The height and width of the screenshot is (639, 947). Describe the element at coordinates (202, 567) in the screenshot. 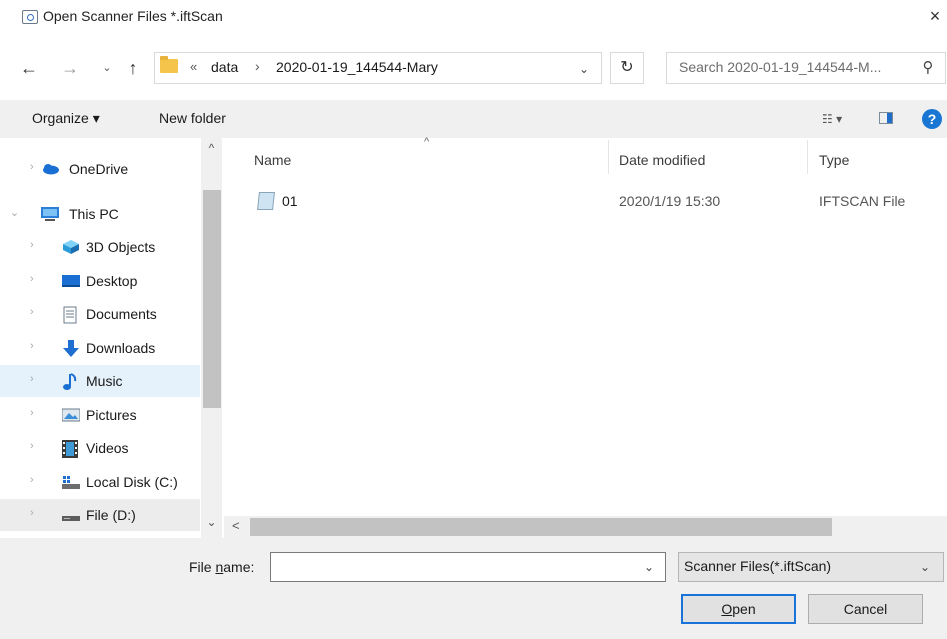

I see `file-name-label-part: File` at that location.